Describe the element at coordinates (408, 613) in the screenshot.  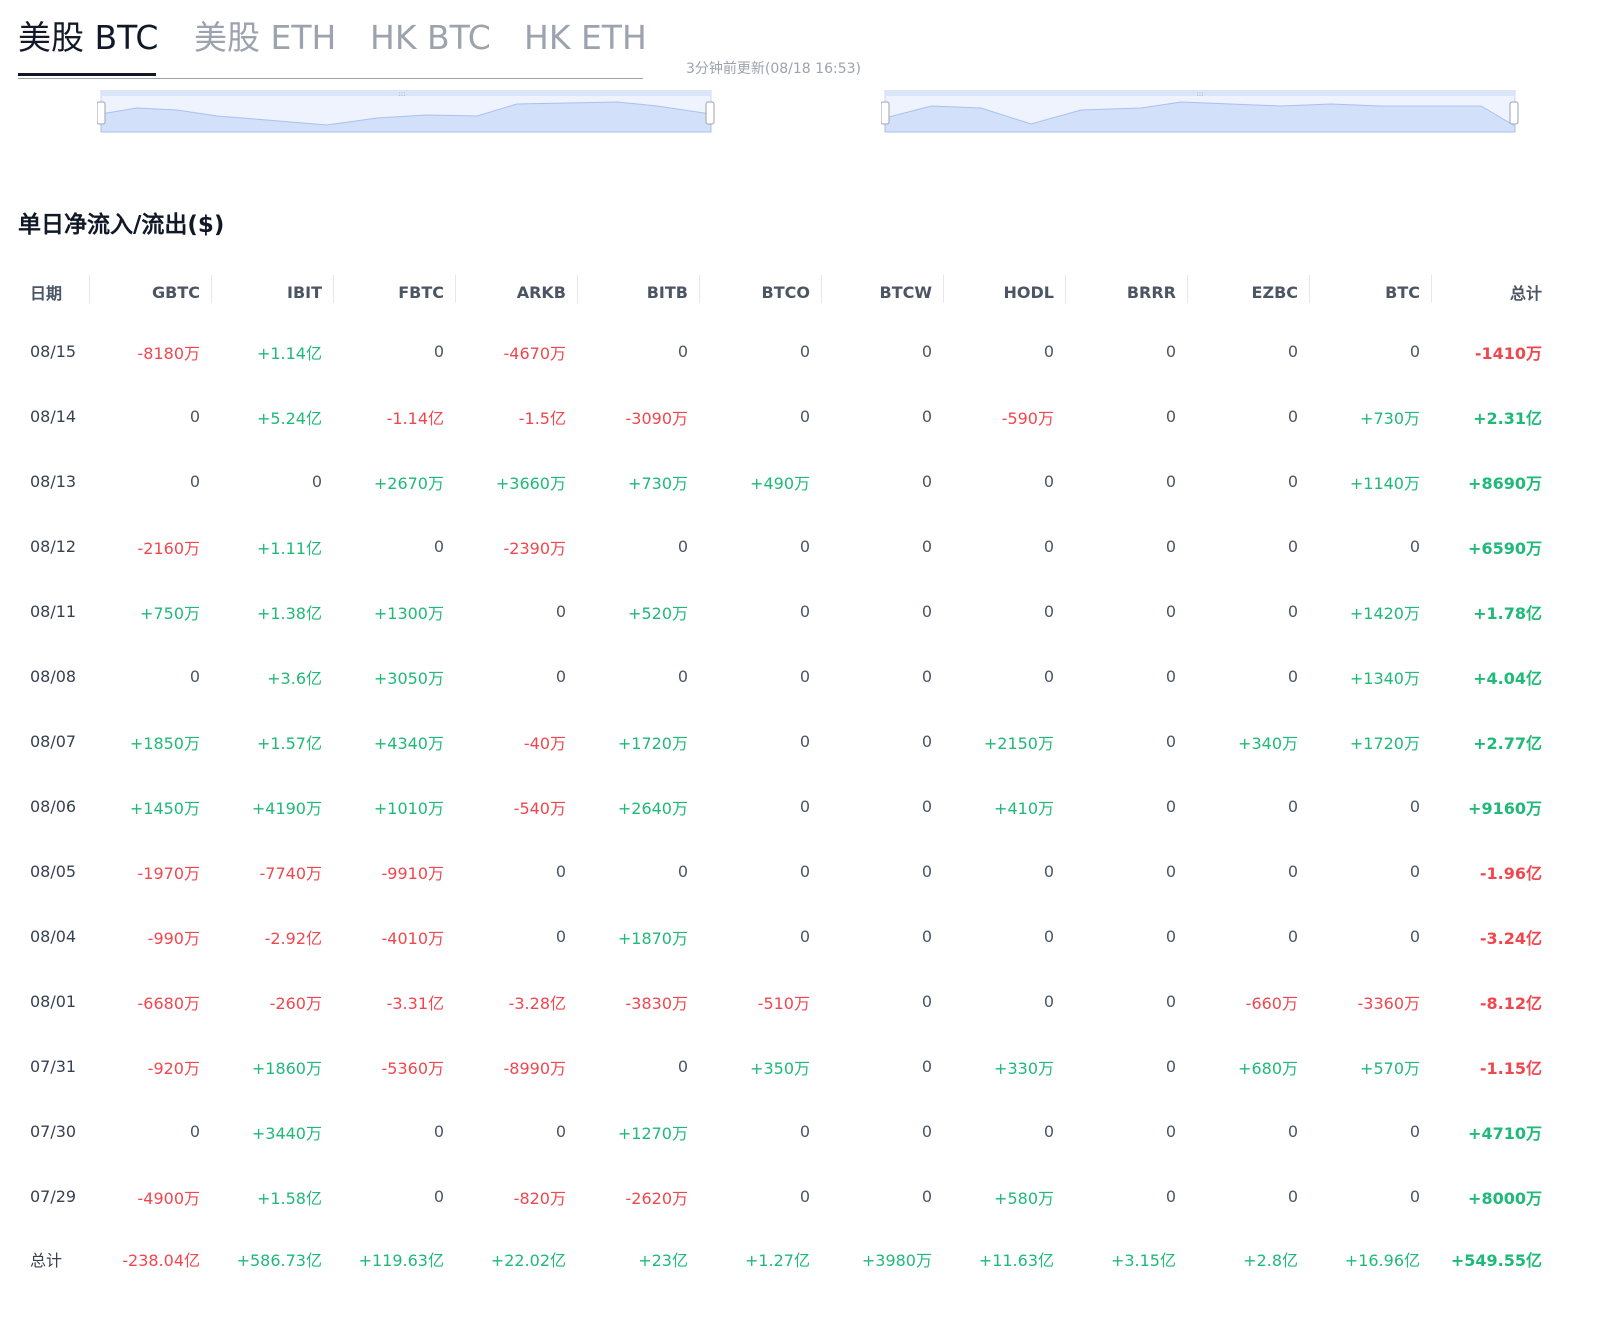
I see `flow-cell: +1300万` at that location.